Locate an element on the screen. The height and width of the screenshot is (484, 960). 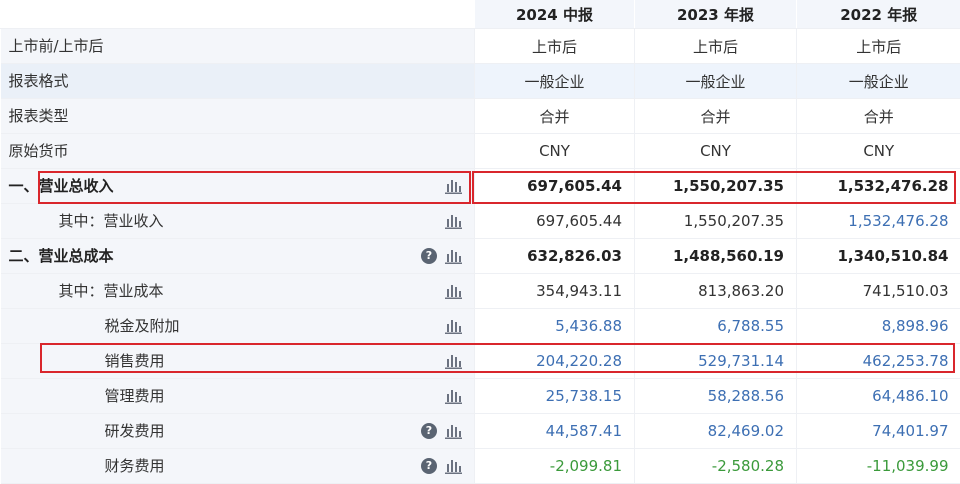
row-admin-expenses: 管理费用 25,738.15 58,288.56 64,486.10 is located at coordinates (480, 396).